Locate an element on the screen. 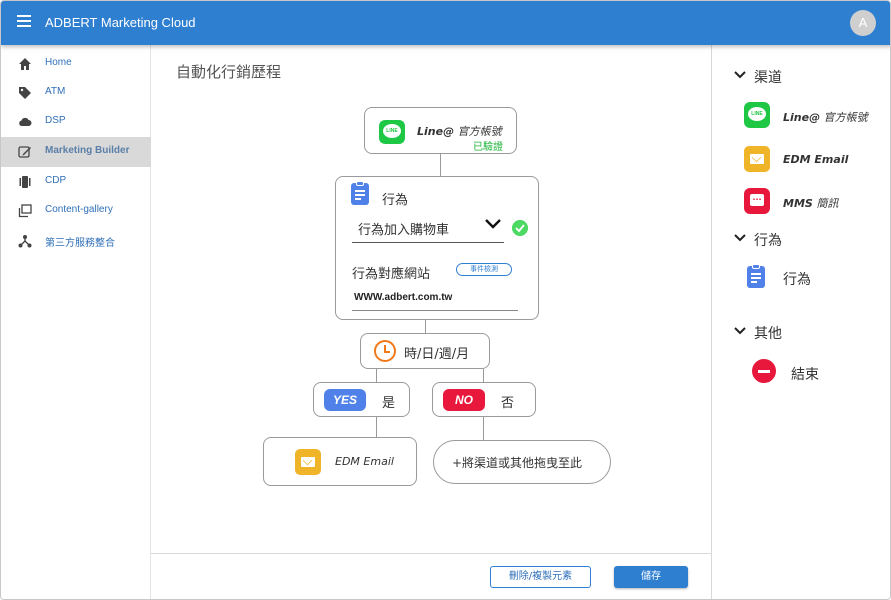  time-interval-node: 時/日/週/月 is located at coordinates (425, 351).